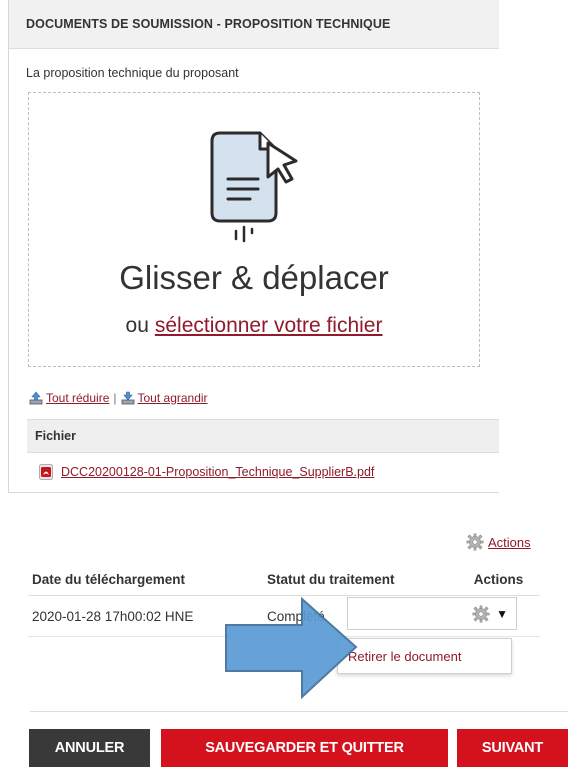  What do you see at coordinates (137, 325) in the screenshot?
I see `dropzone-or-text: ou` at bounding box center [137, 325].